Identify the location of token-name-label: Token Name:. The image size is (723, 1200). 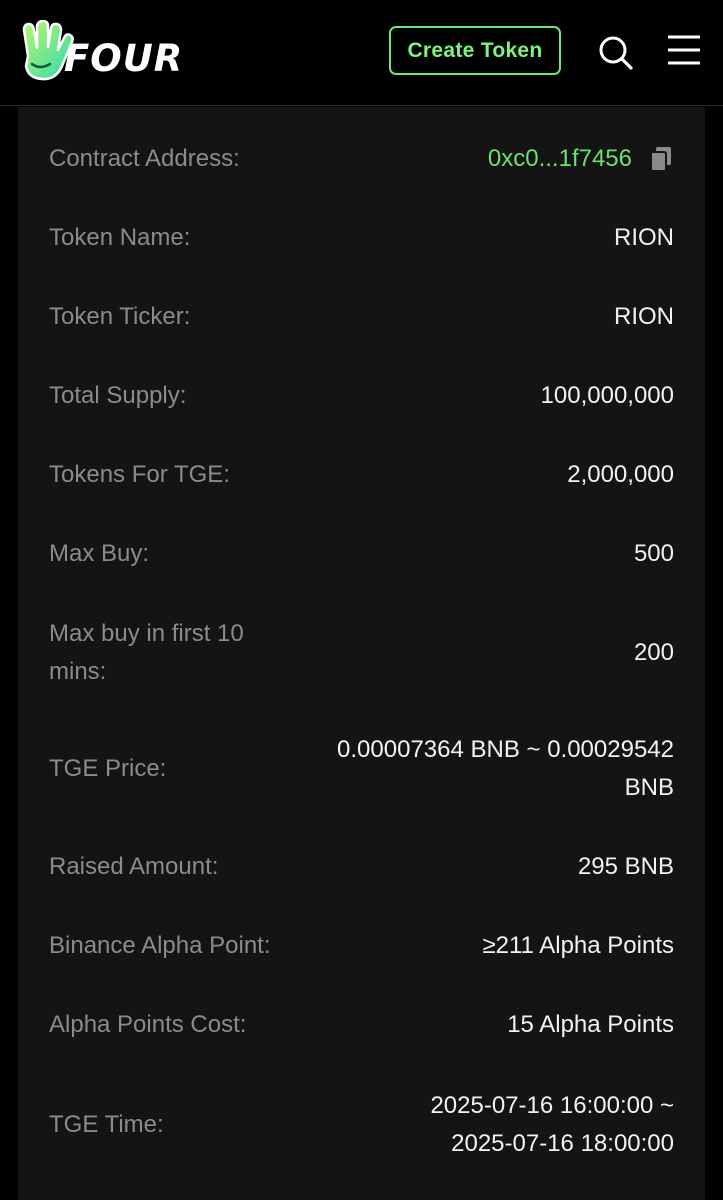
(120, 237).